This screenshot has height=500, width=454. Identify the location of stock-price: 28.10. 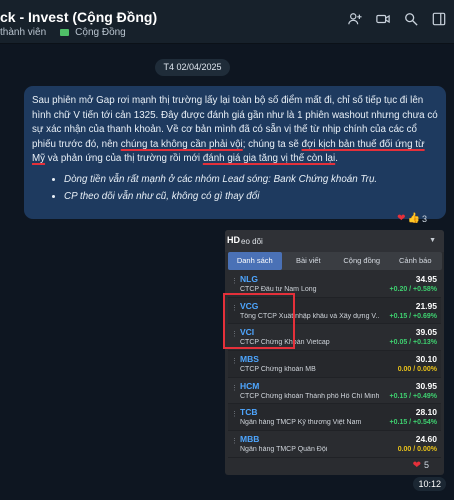
(426, 412).